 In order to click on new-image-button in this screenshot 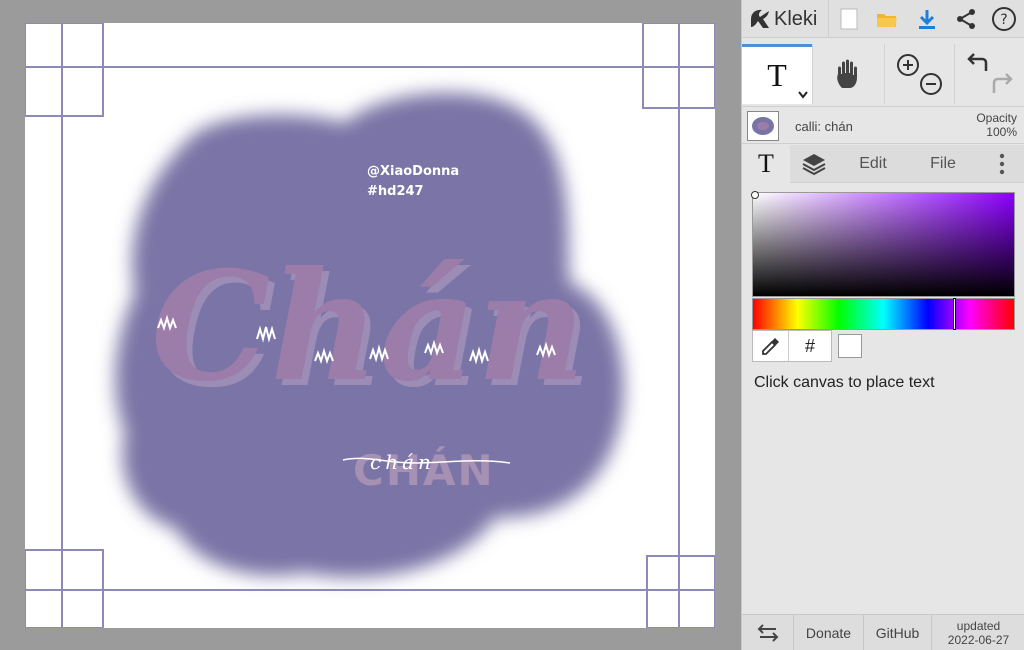, I will do `click(849, 19)`.